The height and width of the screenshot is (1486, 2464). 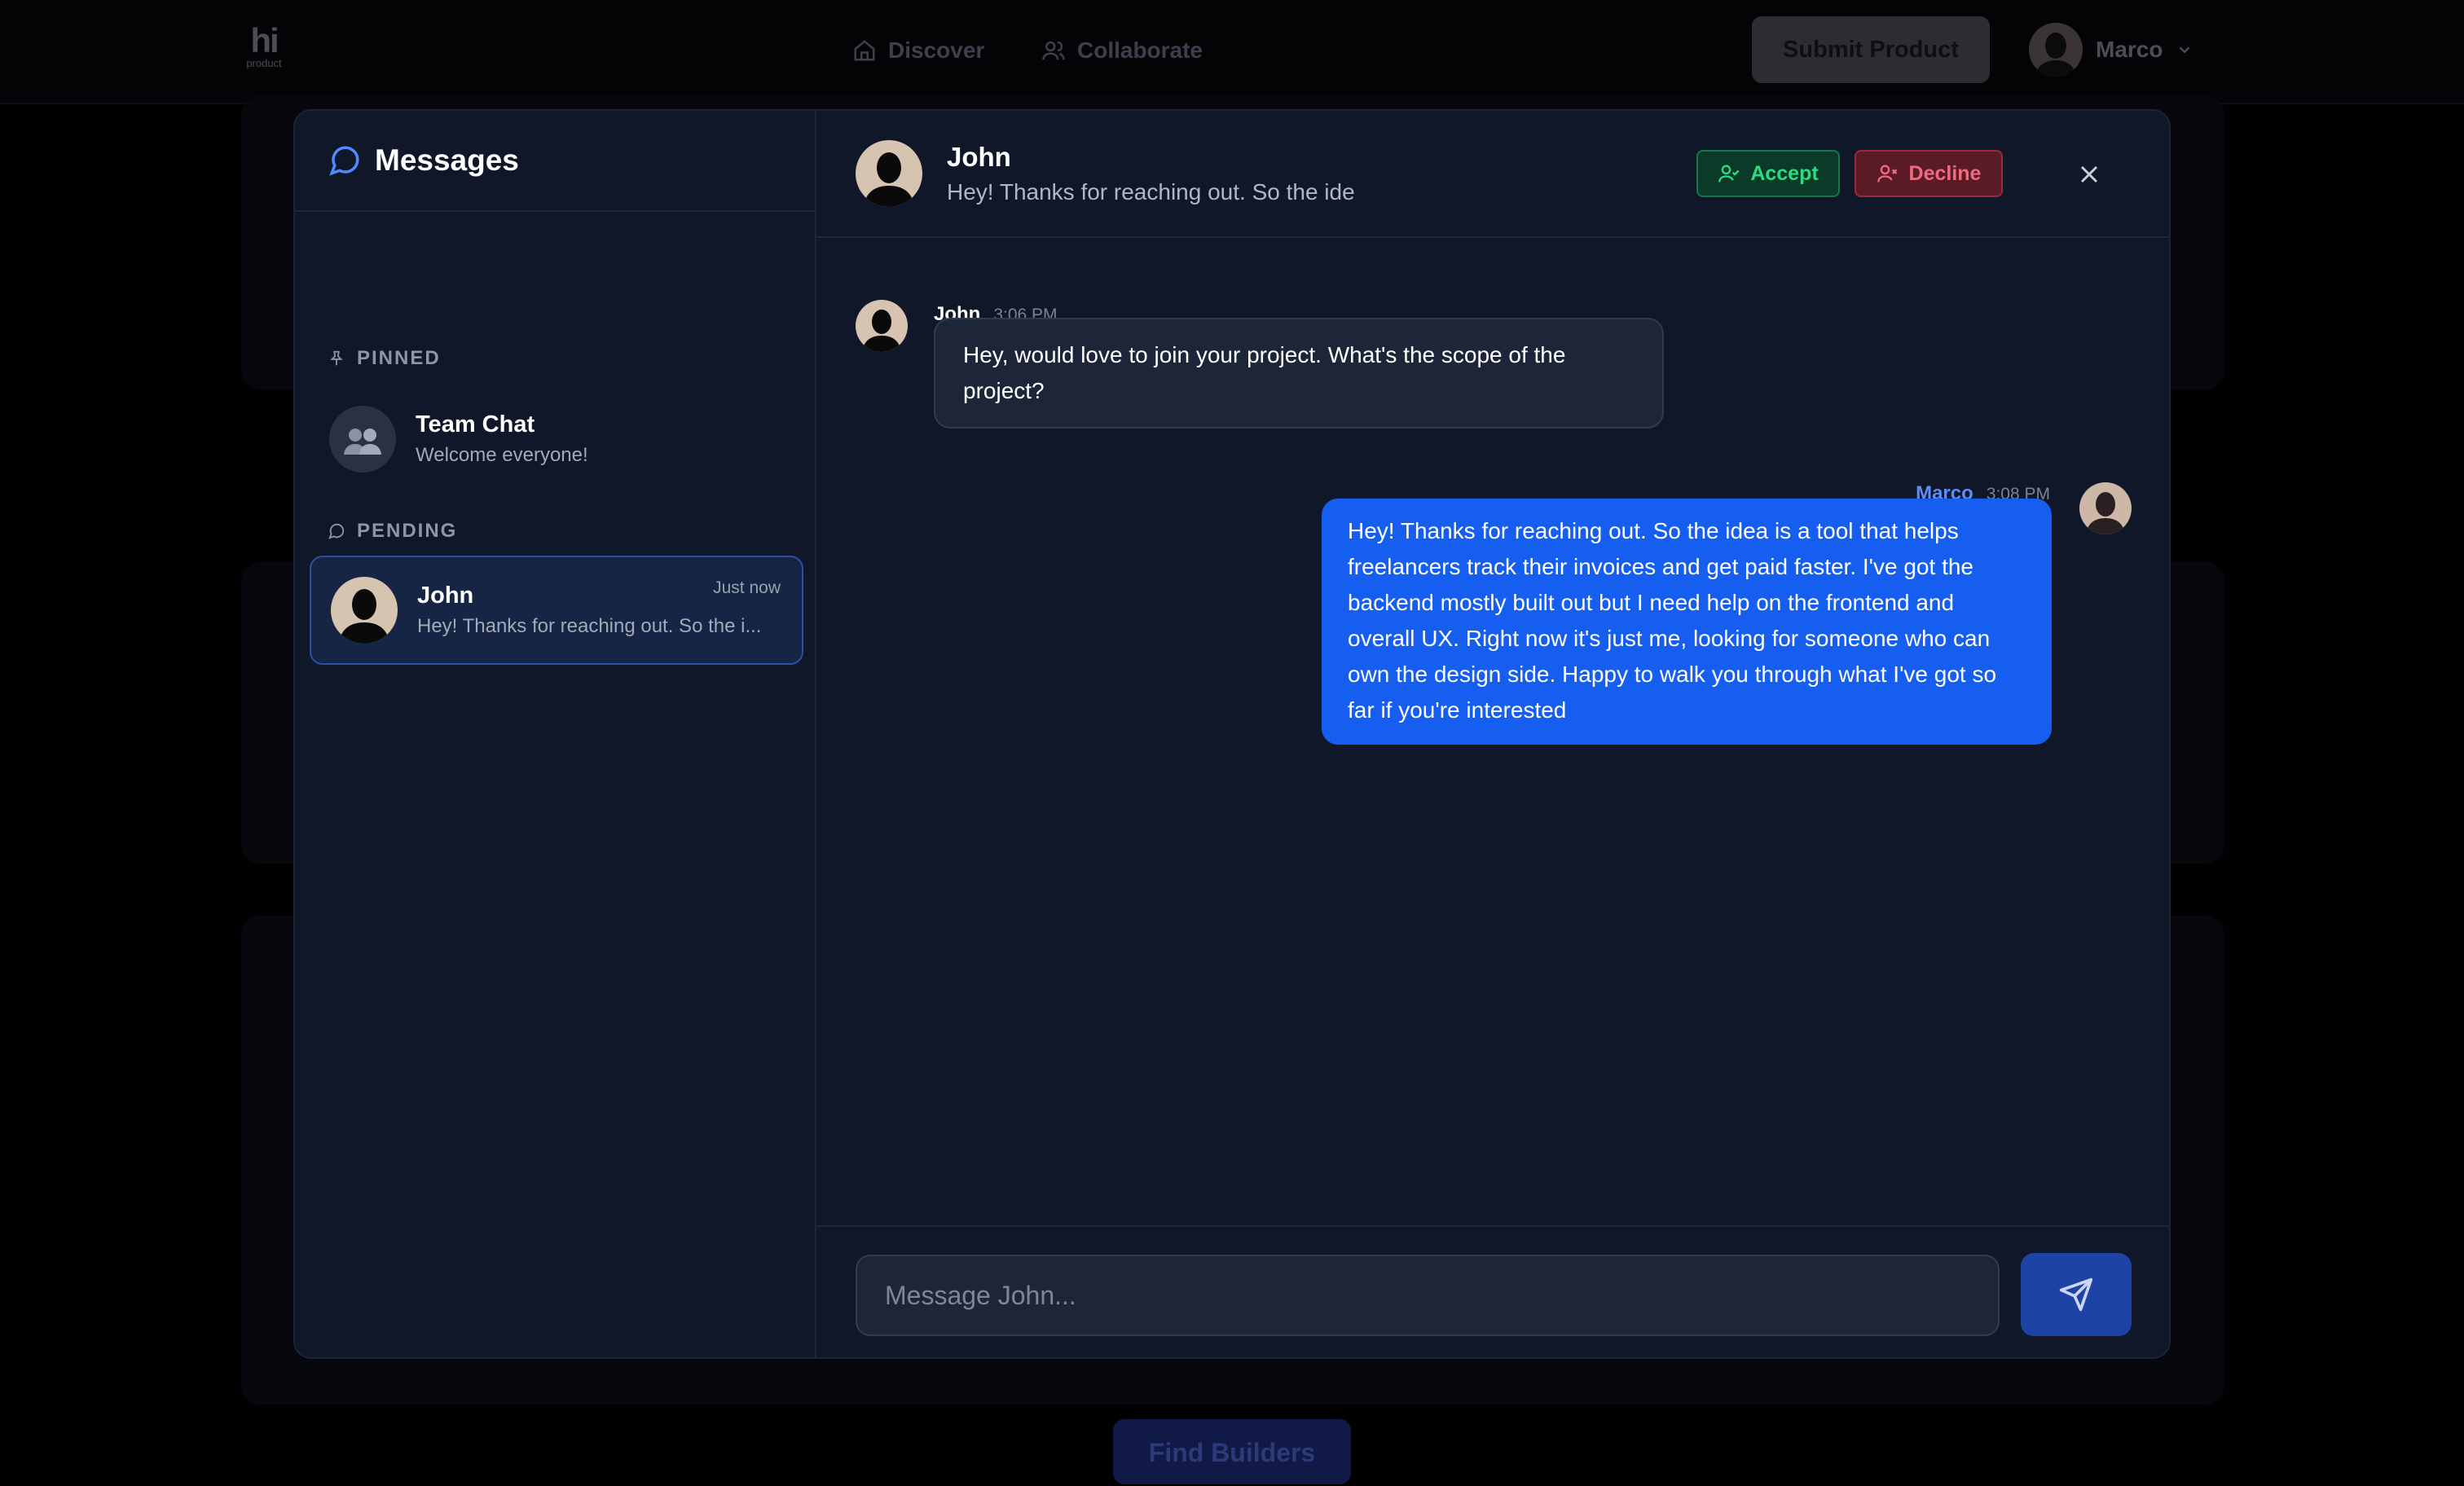 I want to click on chevron-down-icon, so click(x=2185, y=50).